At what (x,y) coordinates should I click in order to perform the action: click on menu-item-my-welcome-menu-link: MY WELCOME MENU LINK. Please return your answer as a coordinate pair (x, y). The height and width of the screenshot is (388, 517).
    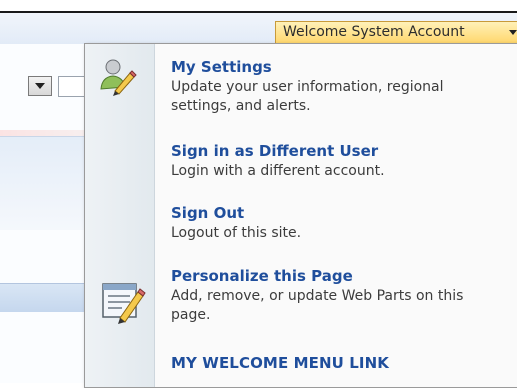
    Looking at the image, I should click on (336, 366).